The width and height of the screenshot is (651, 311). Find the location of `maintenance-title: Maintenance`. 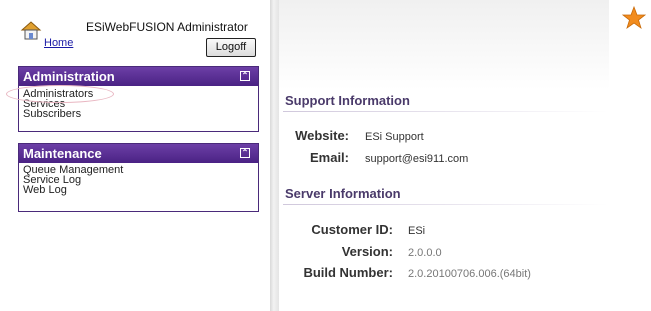

maintenance-title: Maintenance is located at coordinates (62, 153).